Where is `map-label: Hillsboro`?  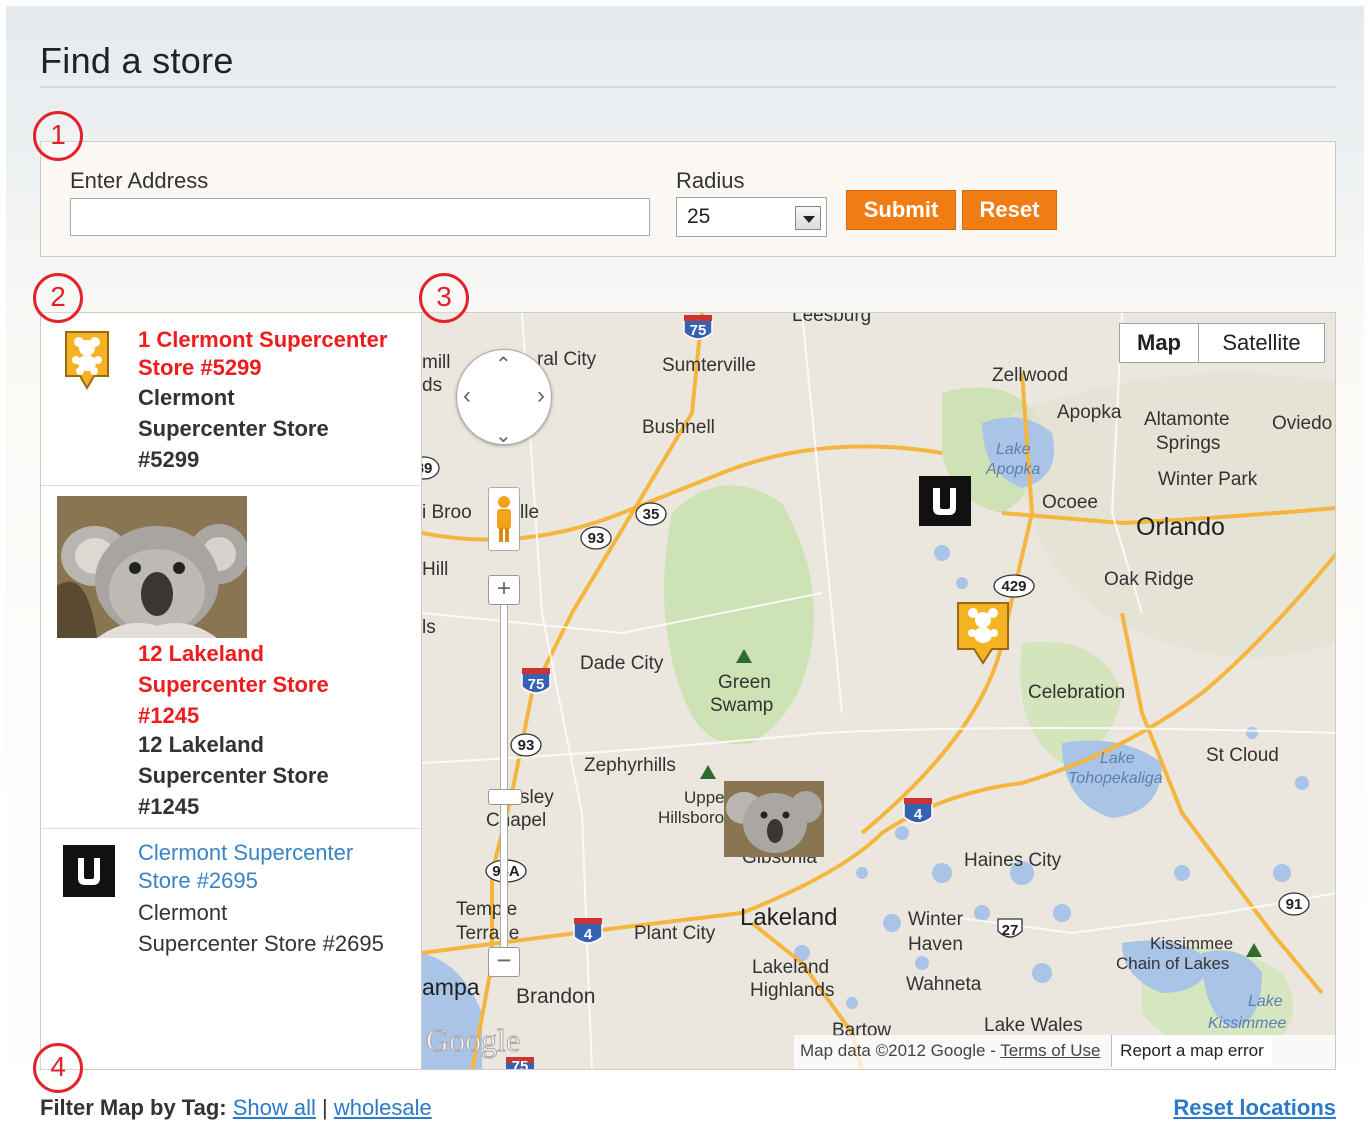
map-label: Hillsboro is located at coordinates (691, 817).